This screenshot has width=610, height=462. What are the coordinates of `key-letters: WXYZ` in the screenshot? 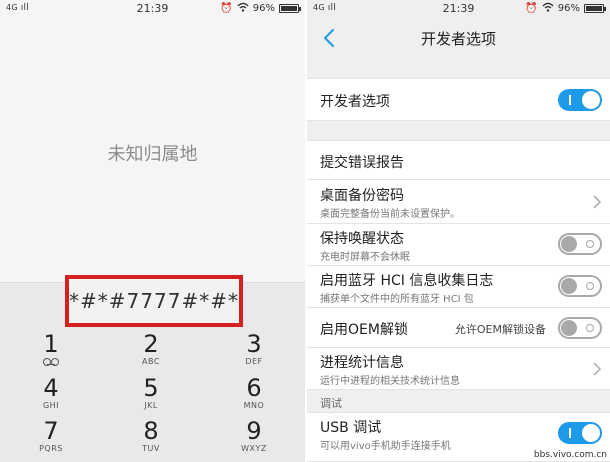 It's located at (254, 448).